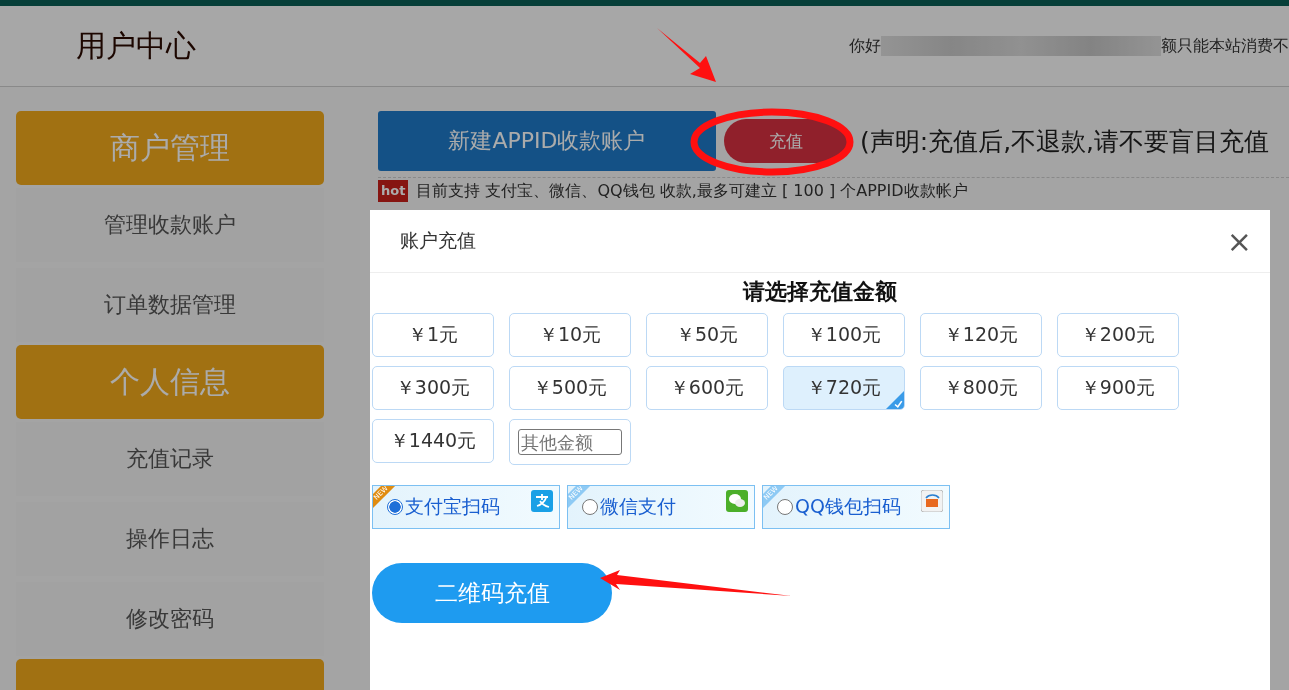 The height and width of the screenshot is (690, 1289). What do you see at coordinates (865, 46) in the screenshot?
I see `greeting-text: 你好` at bounding box center [865, 46].